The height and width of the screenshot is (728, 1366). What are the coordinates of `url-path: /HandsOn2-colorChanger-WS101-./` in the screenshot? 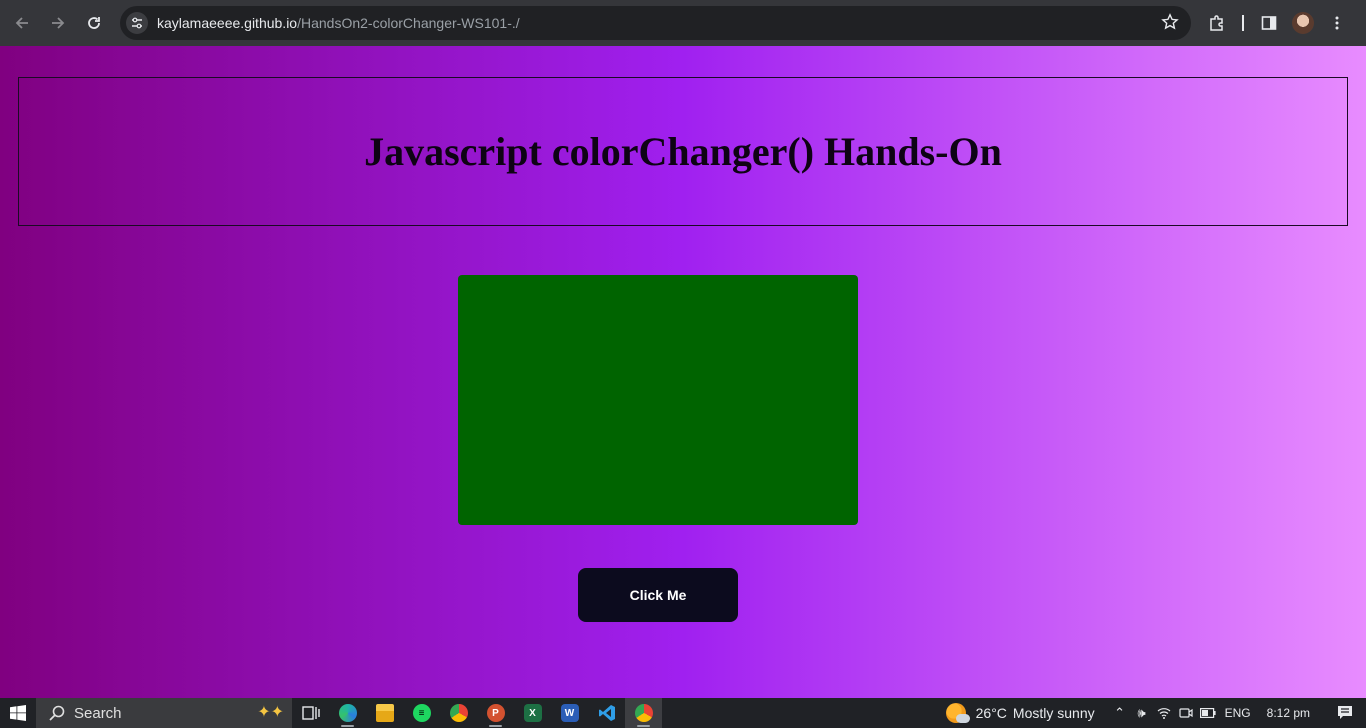 It's located at (408, 23).